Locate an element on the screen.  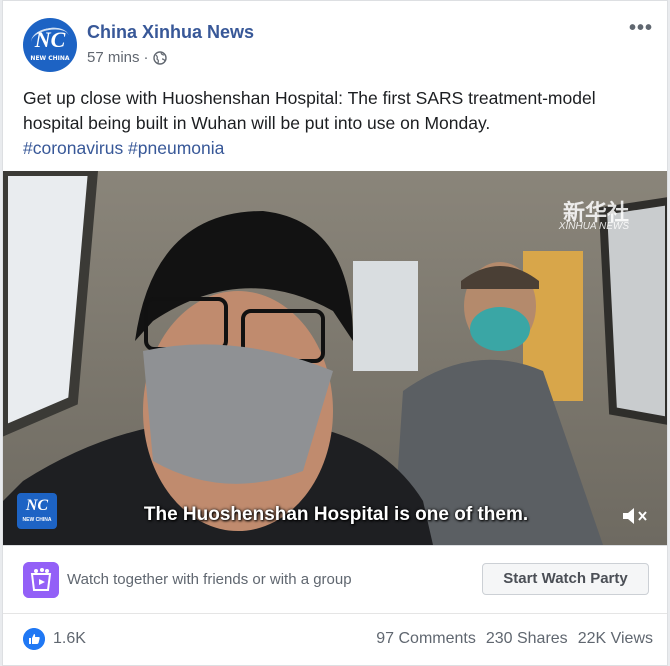
passenger-mask is located at coordinates (500, 329).